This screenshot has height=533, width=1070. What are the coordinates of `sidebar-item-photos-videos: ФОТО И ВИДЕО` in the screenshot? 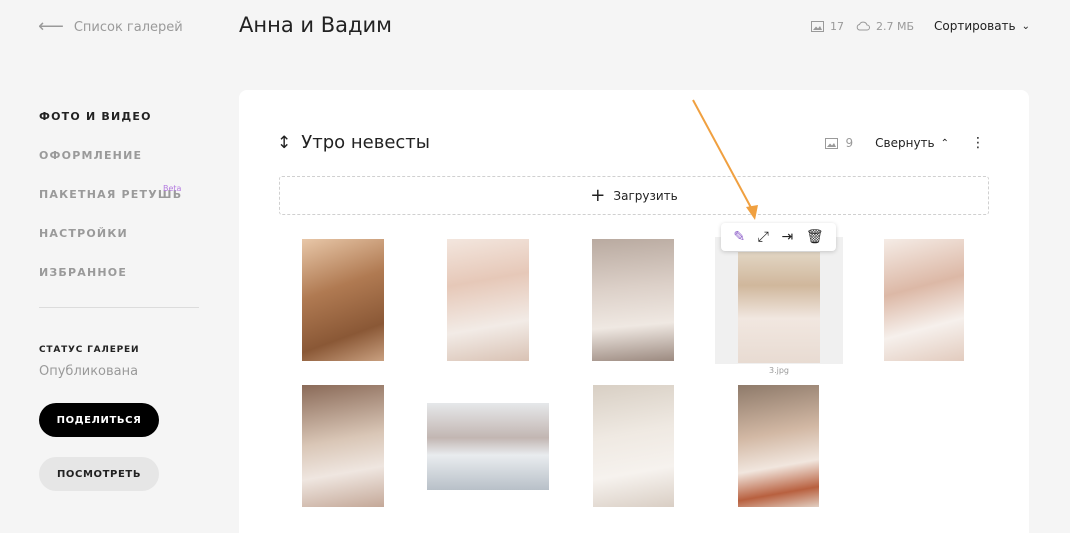 It's located at (119, 129).